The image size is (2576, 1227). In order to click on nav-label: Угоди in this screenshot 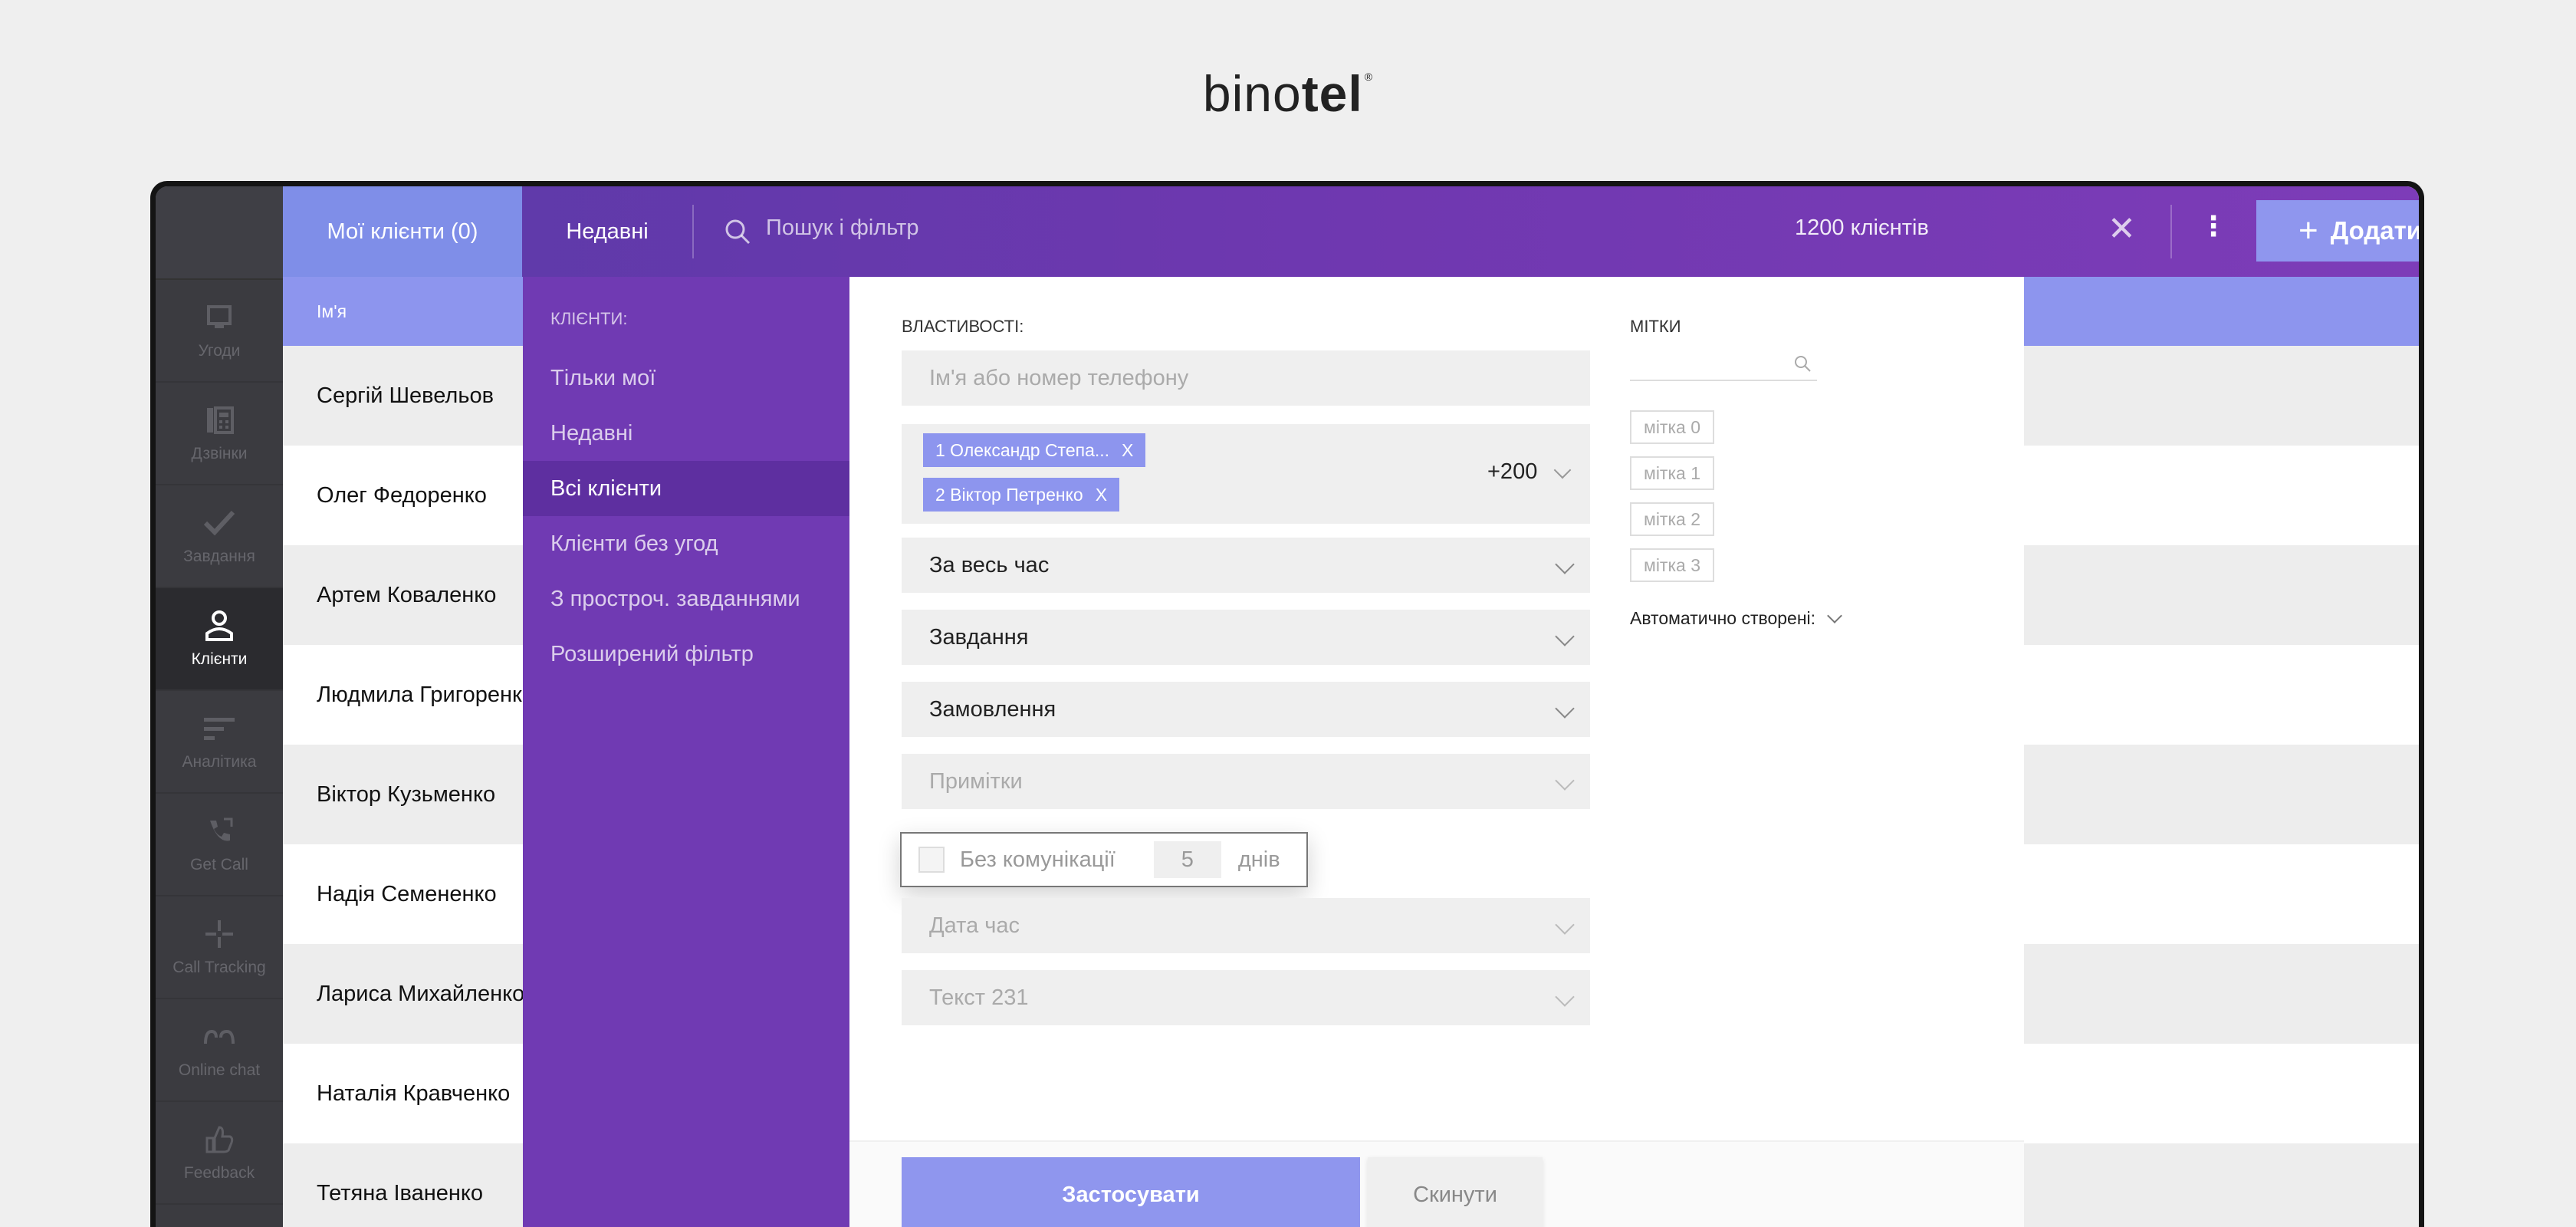, I will do `click(219, 351)`.